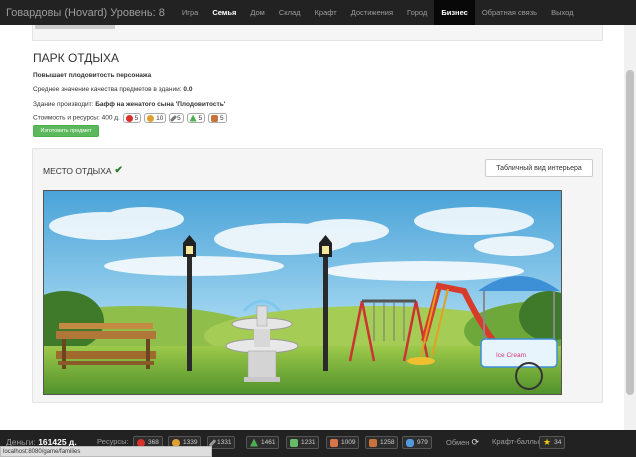 The height and width of the screenshot is (457, 636). Describe the element at coordinates (190, 442) in the screenshot. I see `resource-amount: 1339` at that location.